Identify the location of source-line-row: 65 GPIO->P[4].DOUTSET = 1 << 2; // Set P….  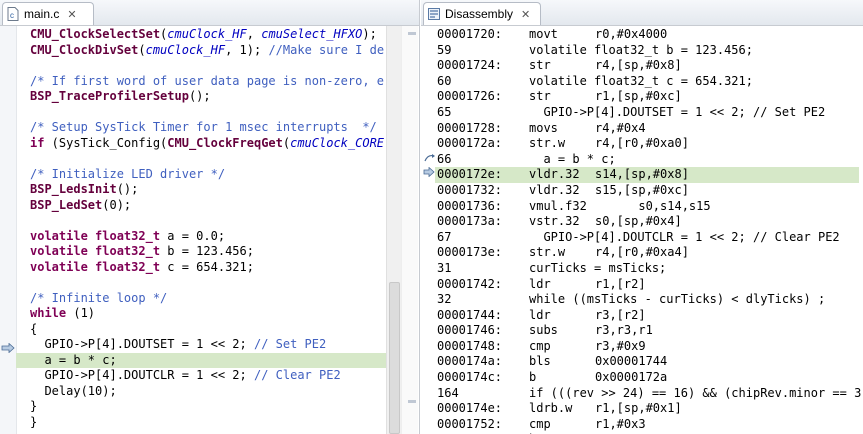
(650, 113).